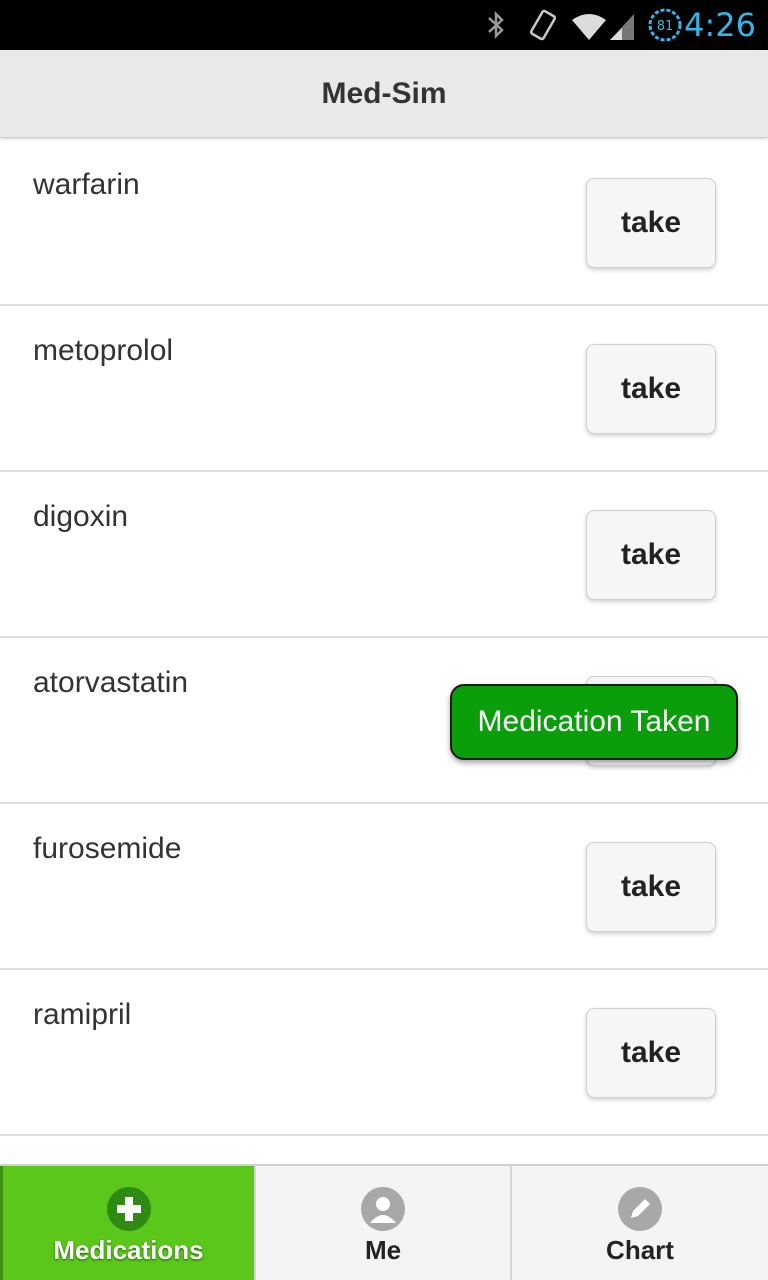 Image resolution: width=768 pixels, height=1280 pixels. I want to click on tab-me: Me, so click(384, 1223).